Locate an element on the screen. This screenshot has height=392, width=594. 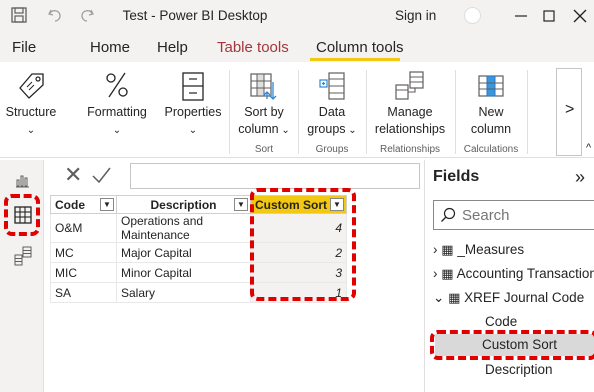
formula-input is located at coordinates (275, 176).